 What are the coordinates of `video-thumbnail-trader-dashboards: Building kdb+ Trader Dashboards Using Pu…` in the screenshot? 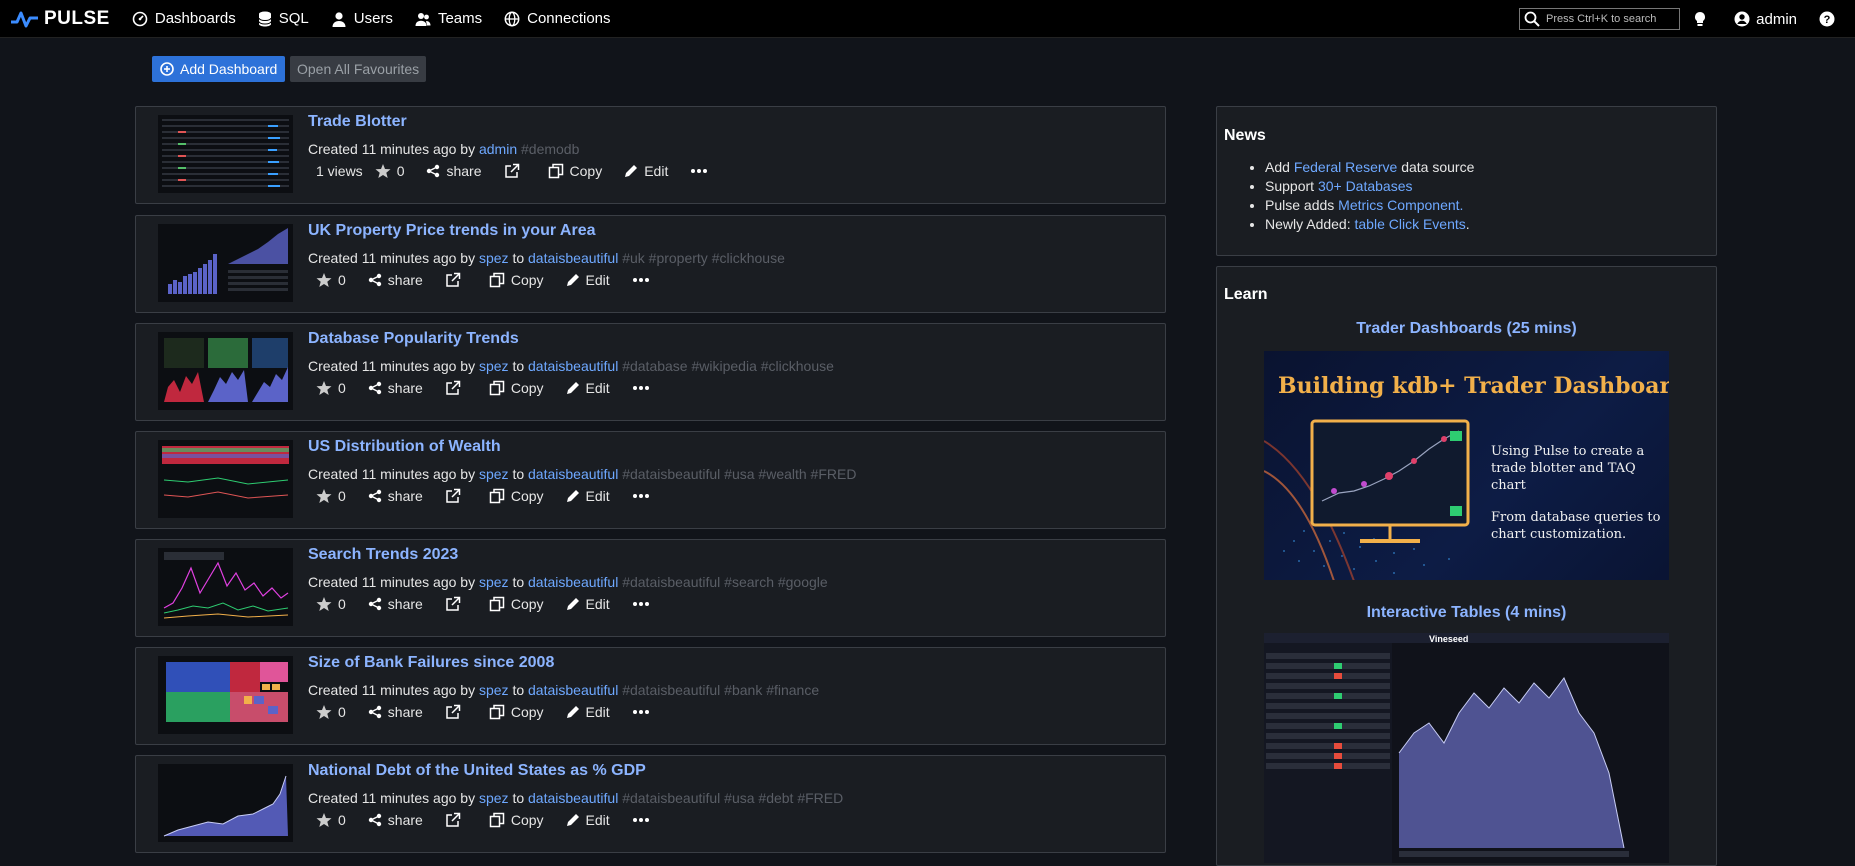 It's located at (1466, 465).